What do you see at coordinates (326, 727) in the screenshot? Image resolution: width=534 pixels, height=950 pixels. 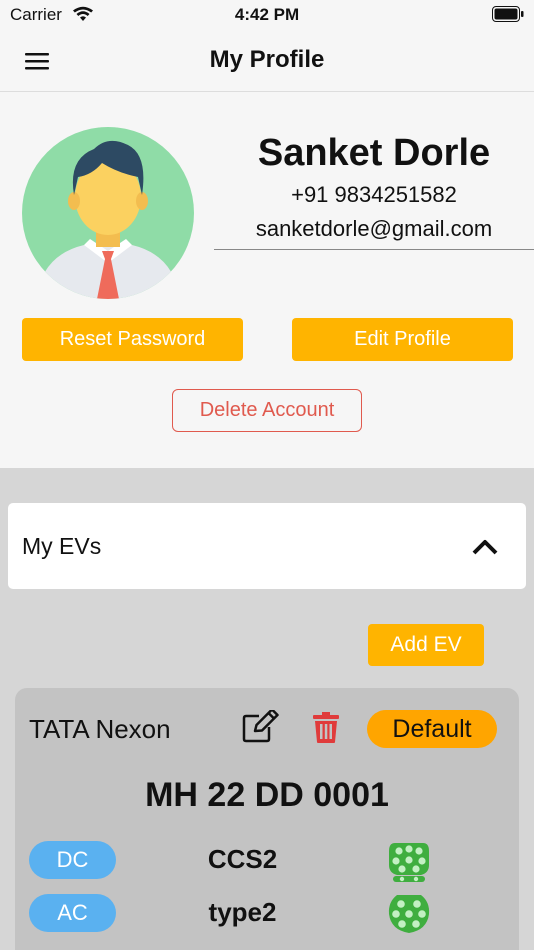 I see `trash-icon` at bounding box center [326, 727].